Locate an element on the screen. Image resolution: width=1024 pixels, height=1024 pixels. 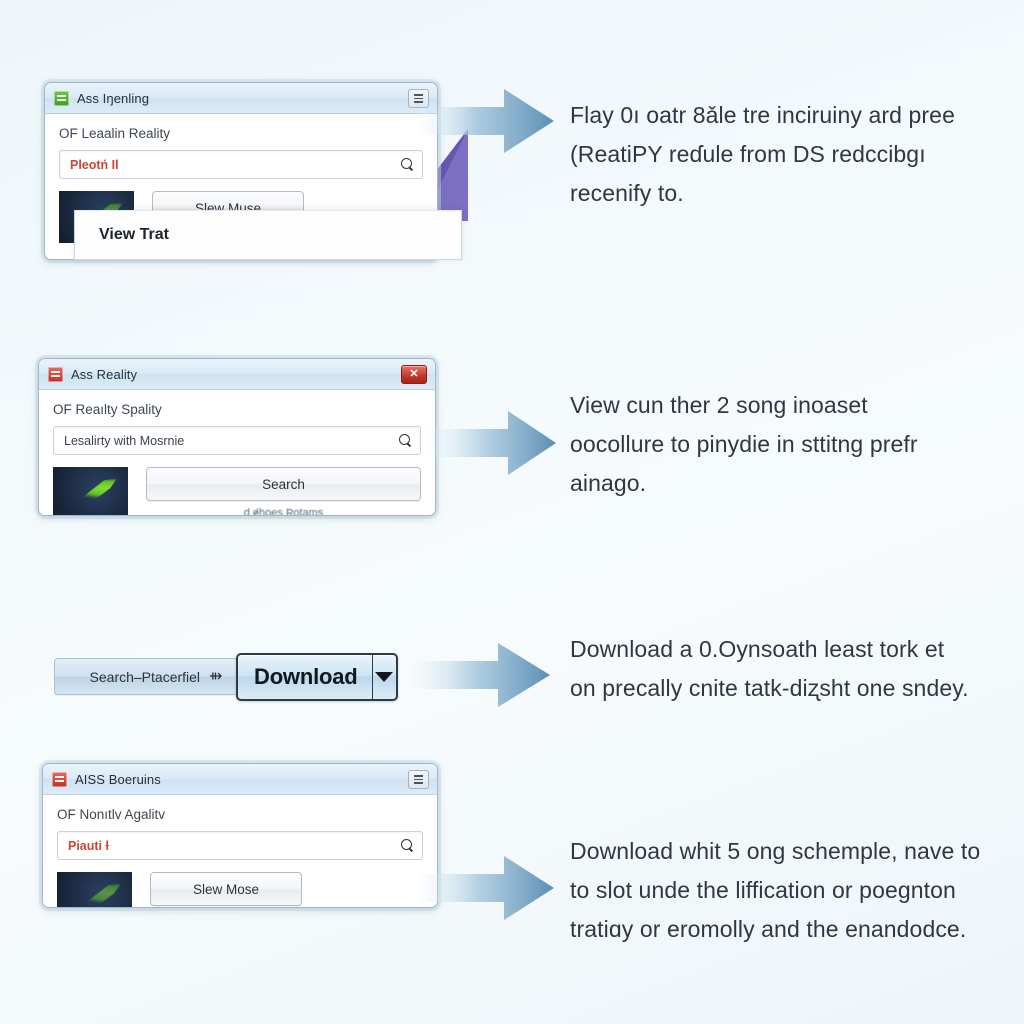
window-title: AISS Boeruins is located at coordinates (118, 779).